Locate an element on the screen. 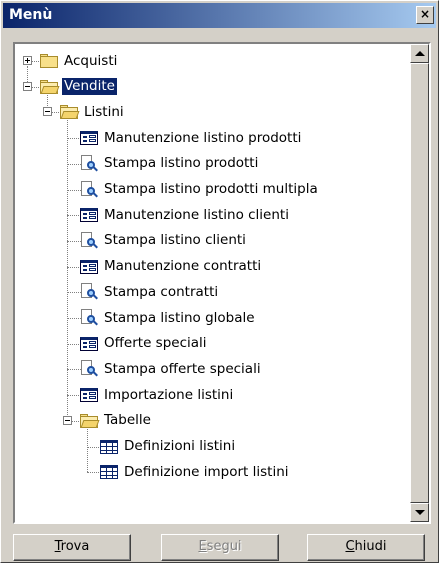  title-bar: Menù × is located at coordinates (219, 15).